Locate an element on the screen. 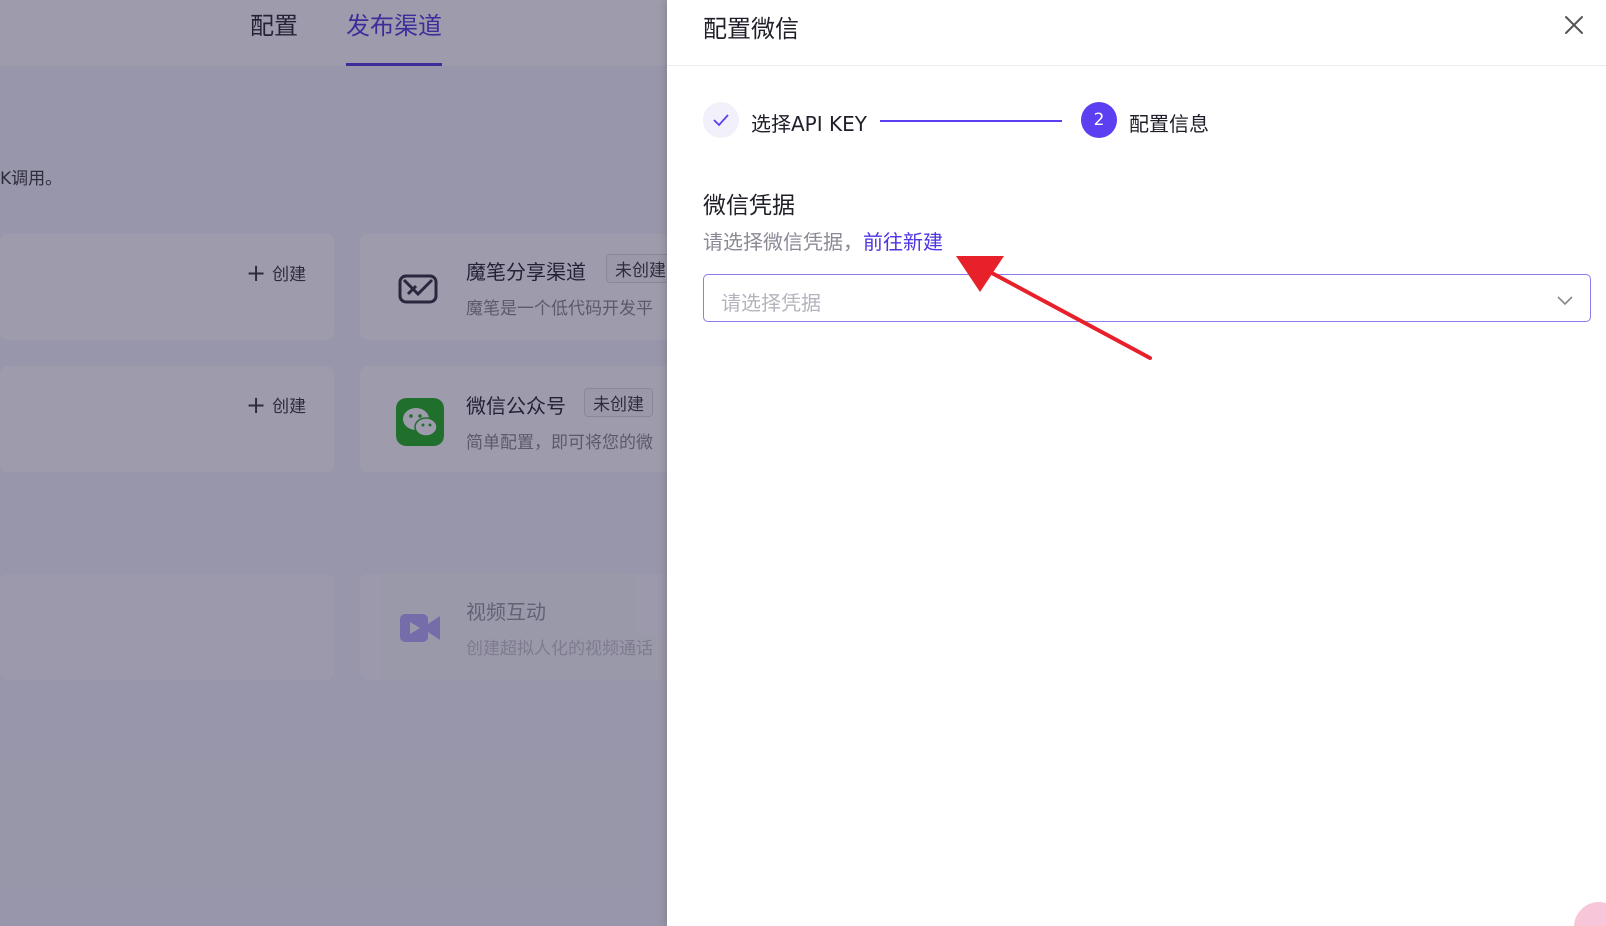  section-hint-text: 请选择微信凭据， is located at coordinates (783, 242).